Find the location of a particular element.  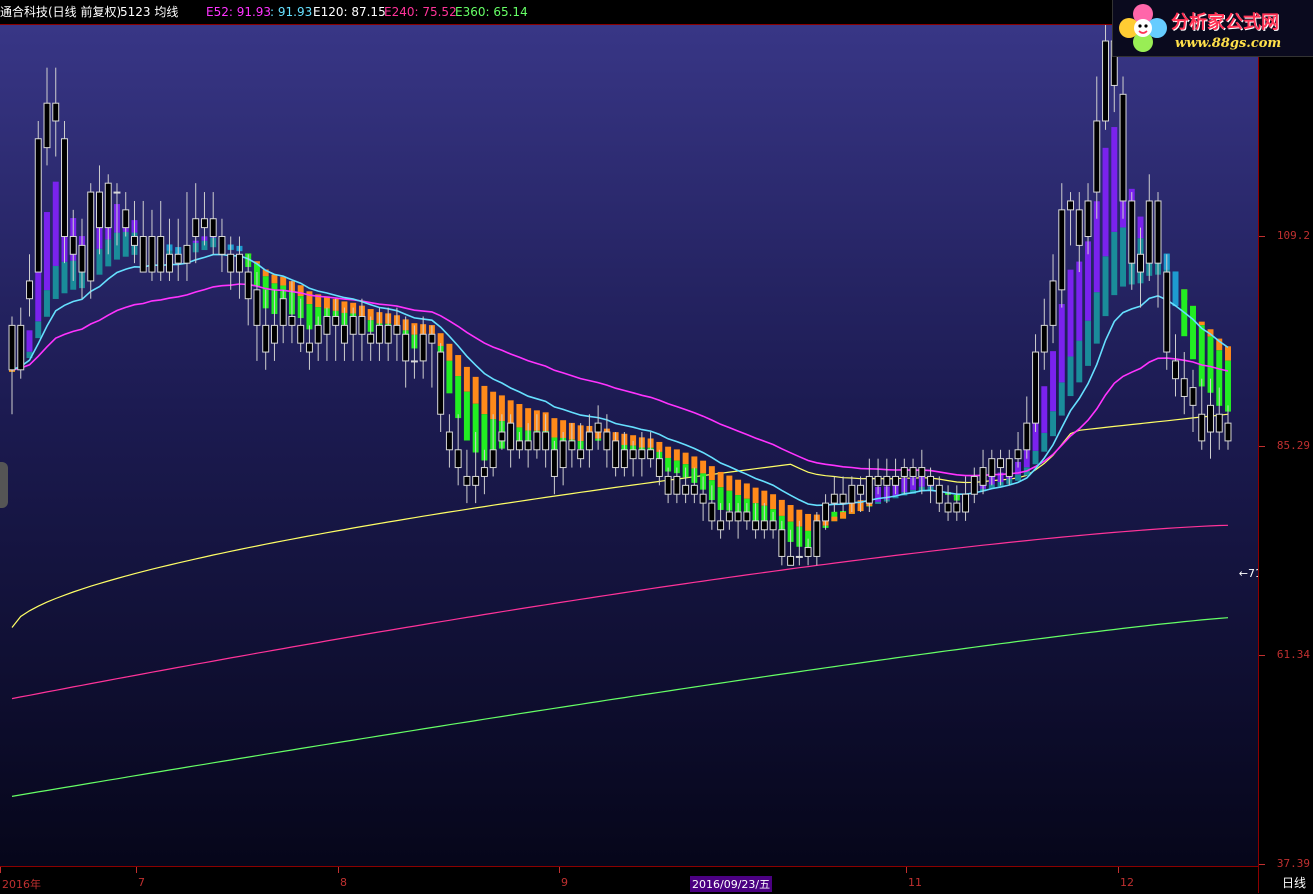

period-label: 日线 is located at coordinates (1294, 882).